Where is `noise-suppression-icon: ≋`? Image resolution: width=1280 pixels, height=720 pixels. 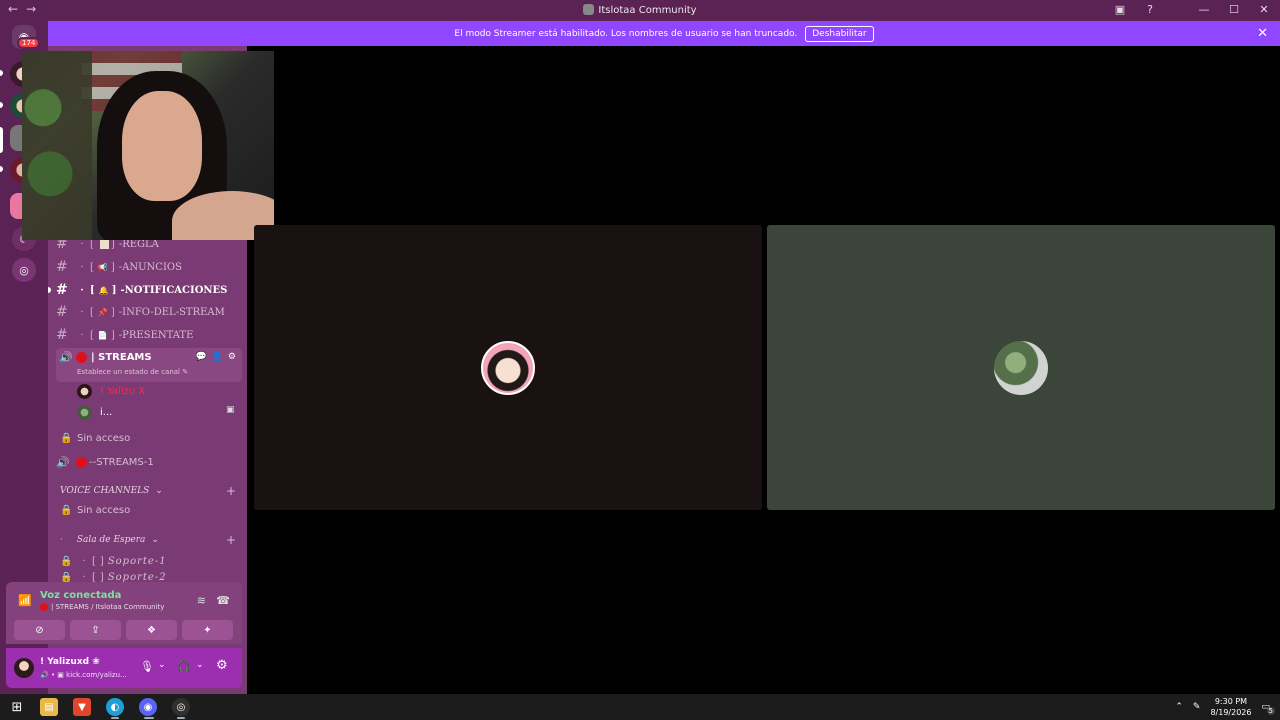 noise-suppression-icon: ≋ is located at coordinates (201, 600).